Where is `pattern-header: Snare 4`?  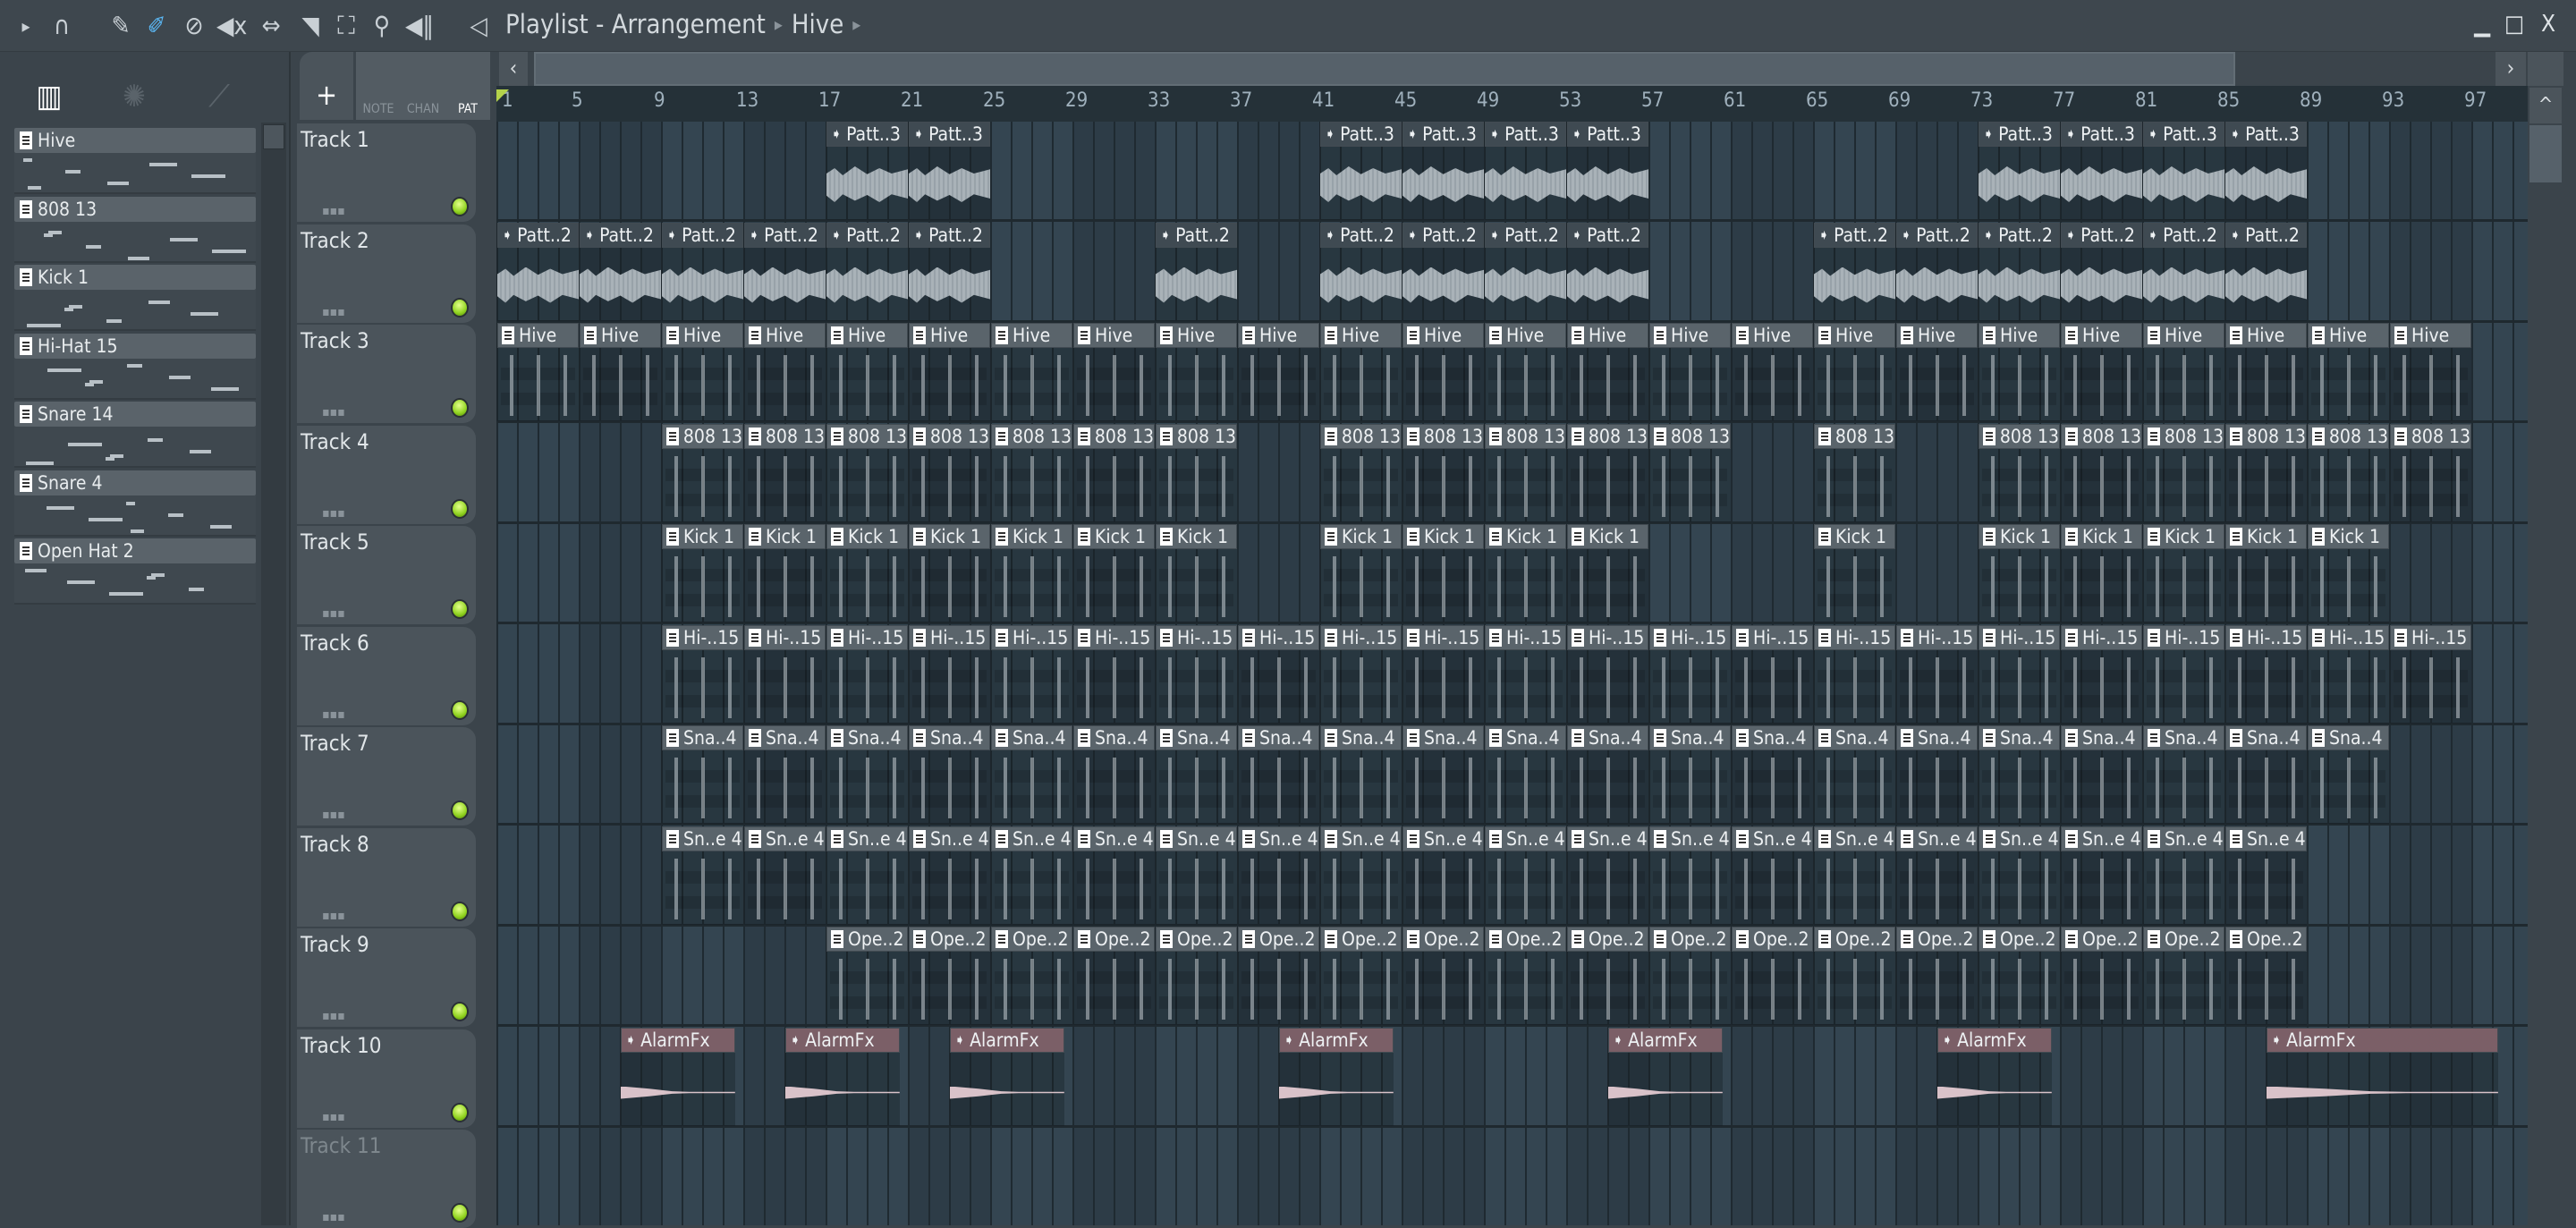 pattern-header: Snare 4 is located at coordinates (135, 482).